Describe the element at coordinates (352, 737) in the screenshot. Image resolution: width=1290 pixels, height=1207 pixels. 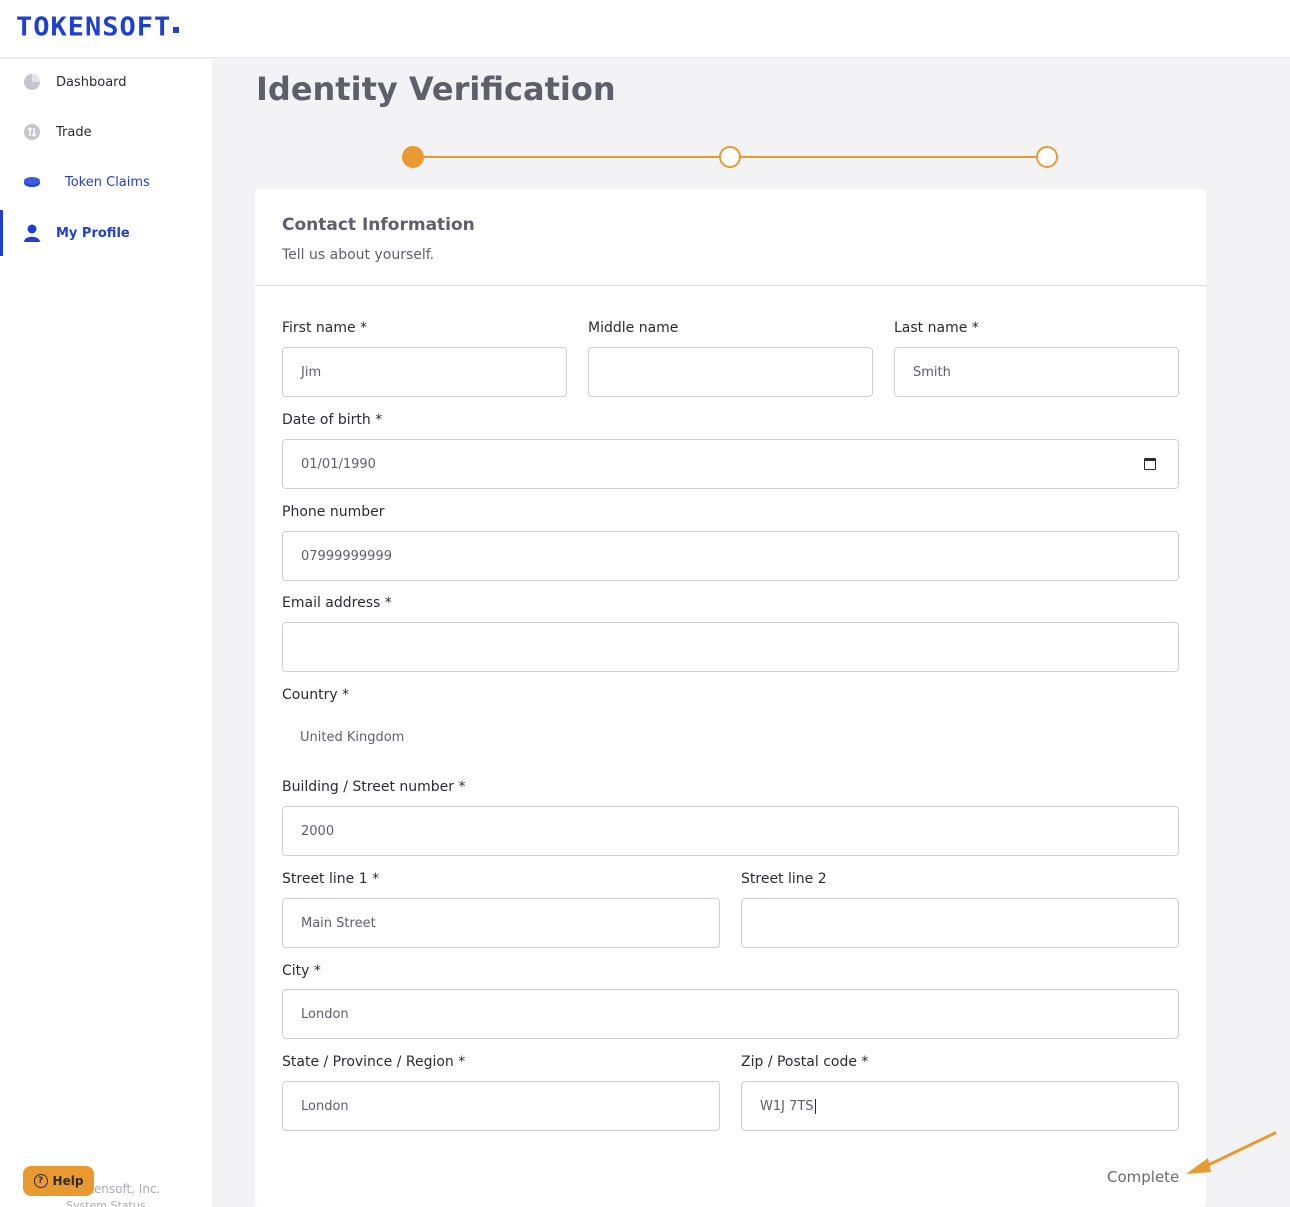
I see `country-select: United Kingdom` at that location.